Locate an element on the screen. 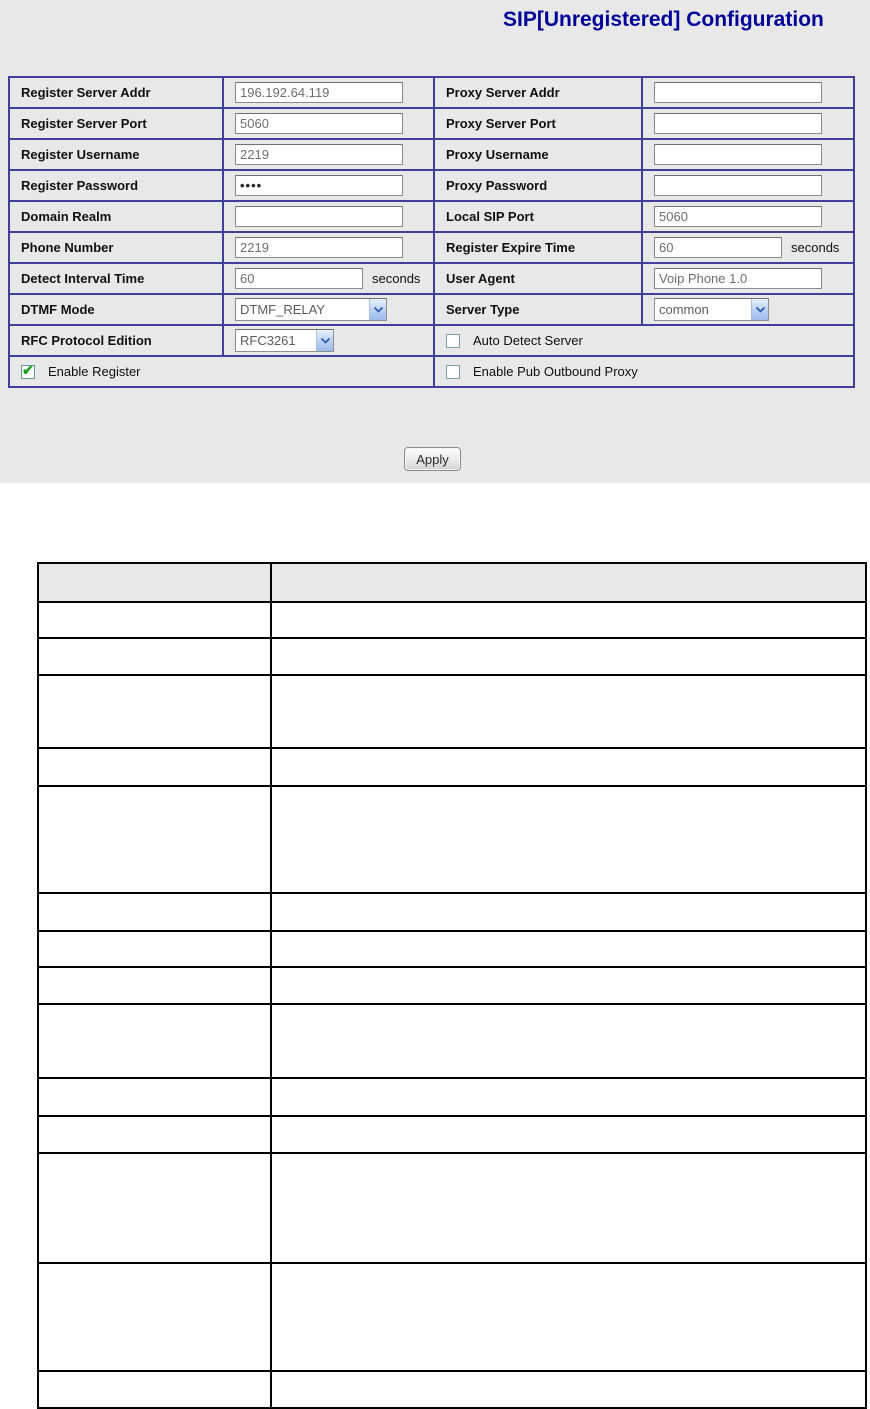 Image resolution: width=870 pixels, height=1409 pixels. form-row-server-addr: Register Server Addr Proxy Server Addr is located at coordinates (431, 92).